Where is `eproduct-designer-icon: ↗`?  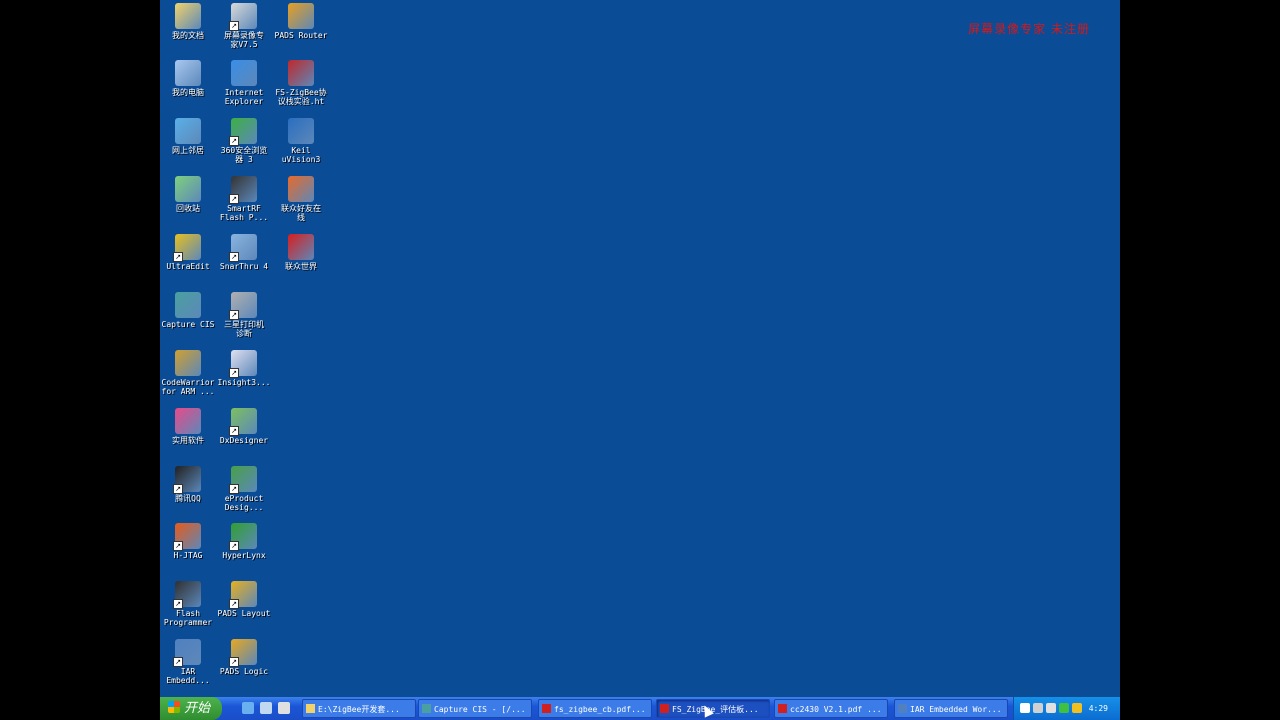
eproduct-designer-icon: ↗ is located at coordinates (243, 480).